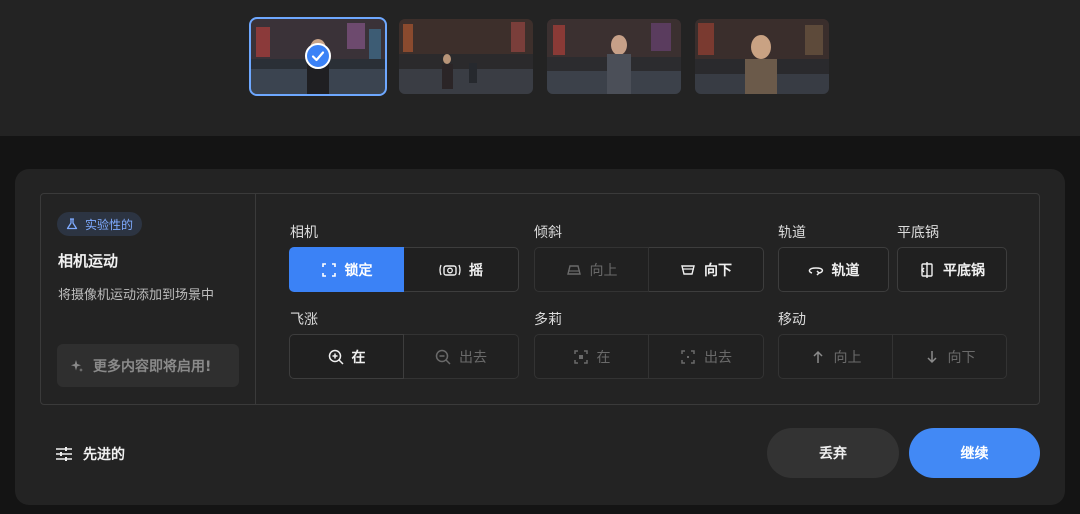 The width and height of the screenshot is (1080, 514). What do you see at coordinates (603, 270) in the screenshot?
I see `tilt-up-label: 向上` at bounding box center [603, 270].